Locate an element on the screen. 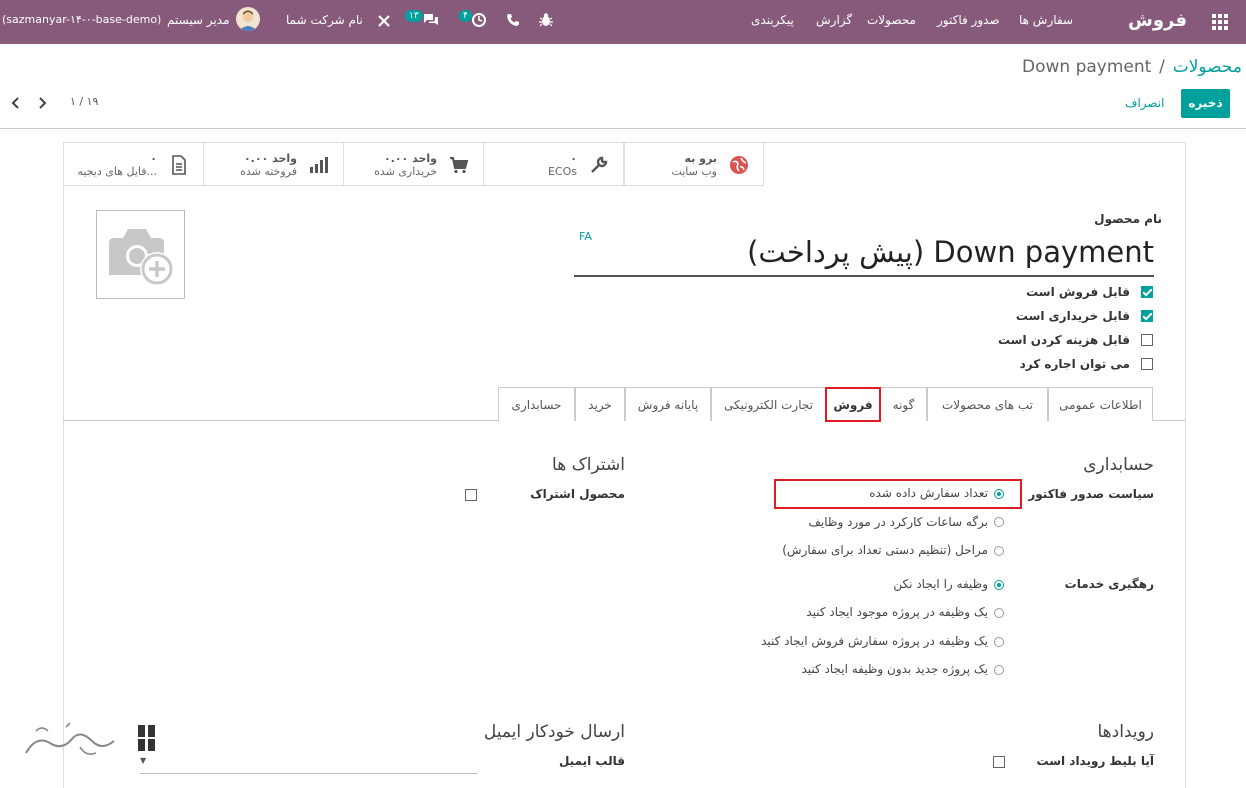  invoice-policy-highlight is located at coordinates (898, 494).